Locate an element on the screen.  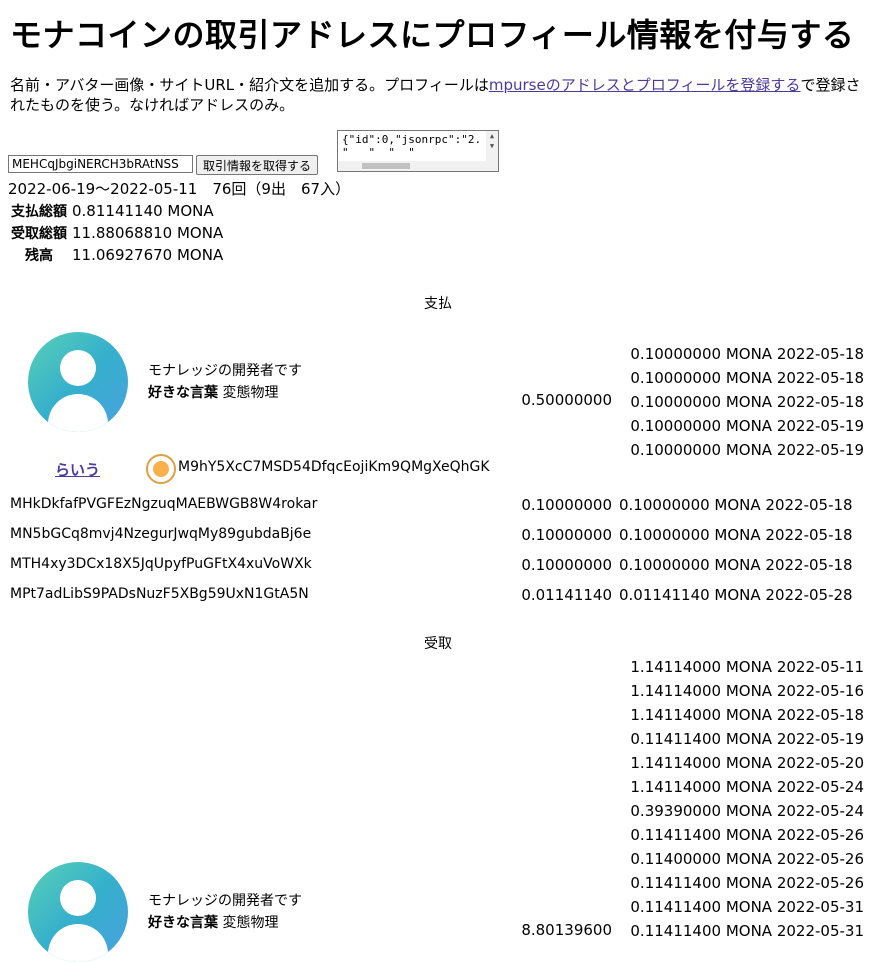
vertical-scrollbar: ▲ ▼ is located at coordinates (492, 151).